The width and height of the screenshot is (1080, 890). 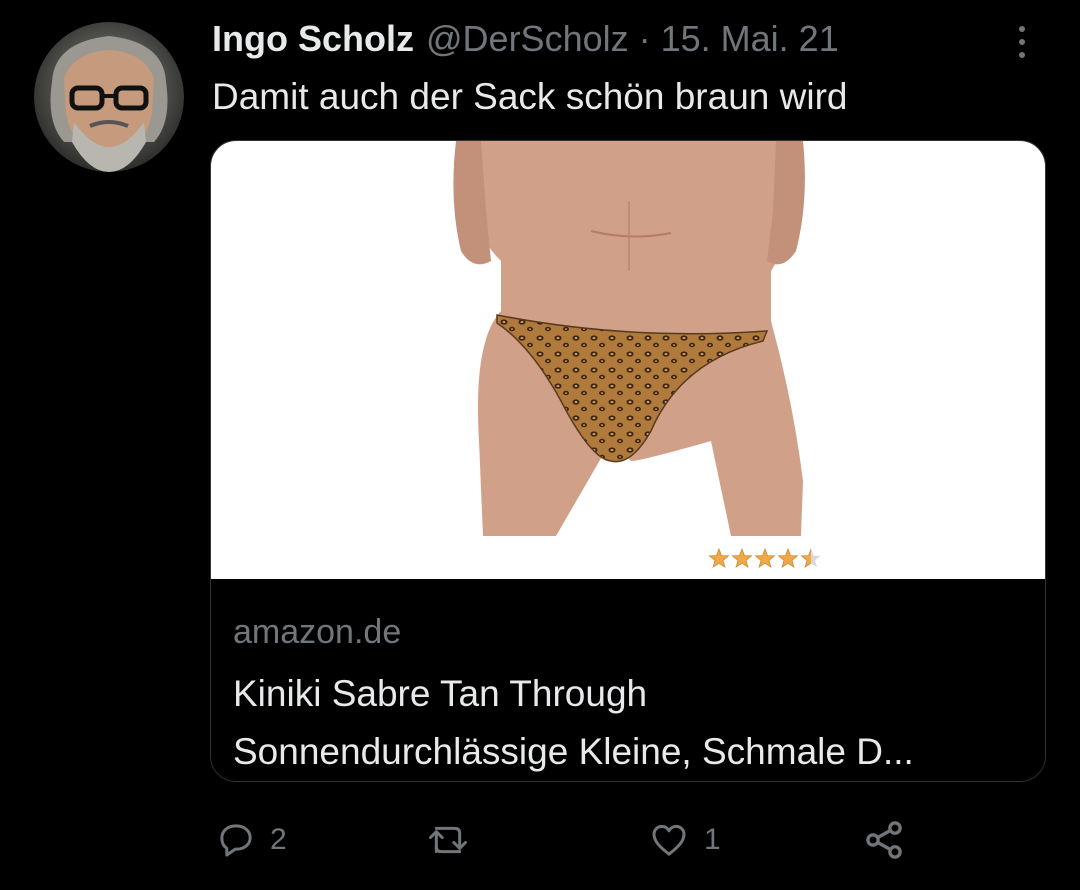 What do you see at coordinates (317, 632) in the screenshot?
I see `card-domain: amazon.de` at bounding box center [317, 632].